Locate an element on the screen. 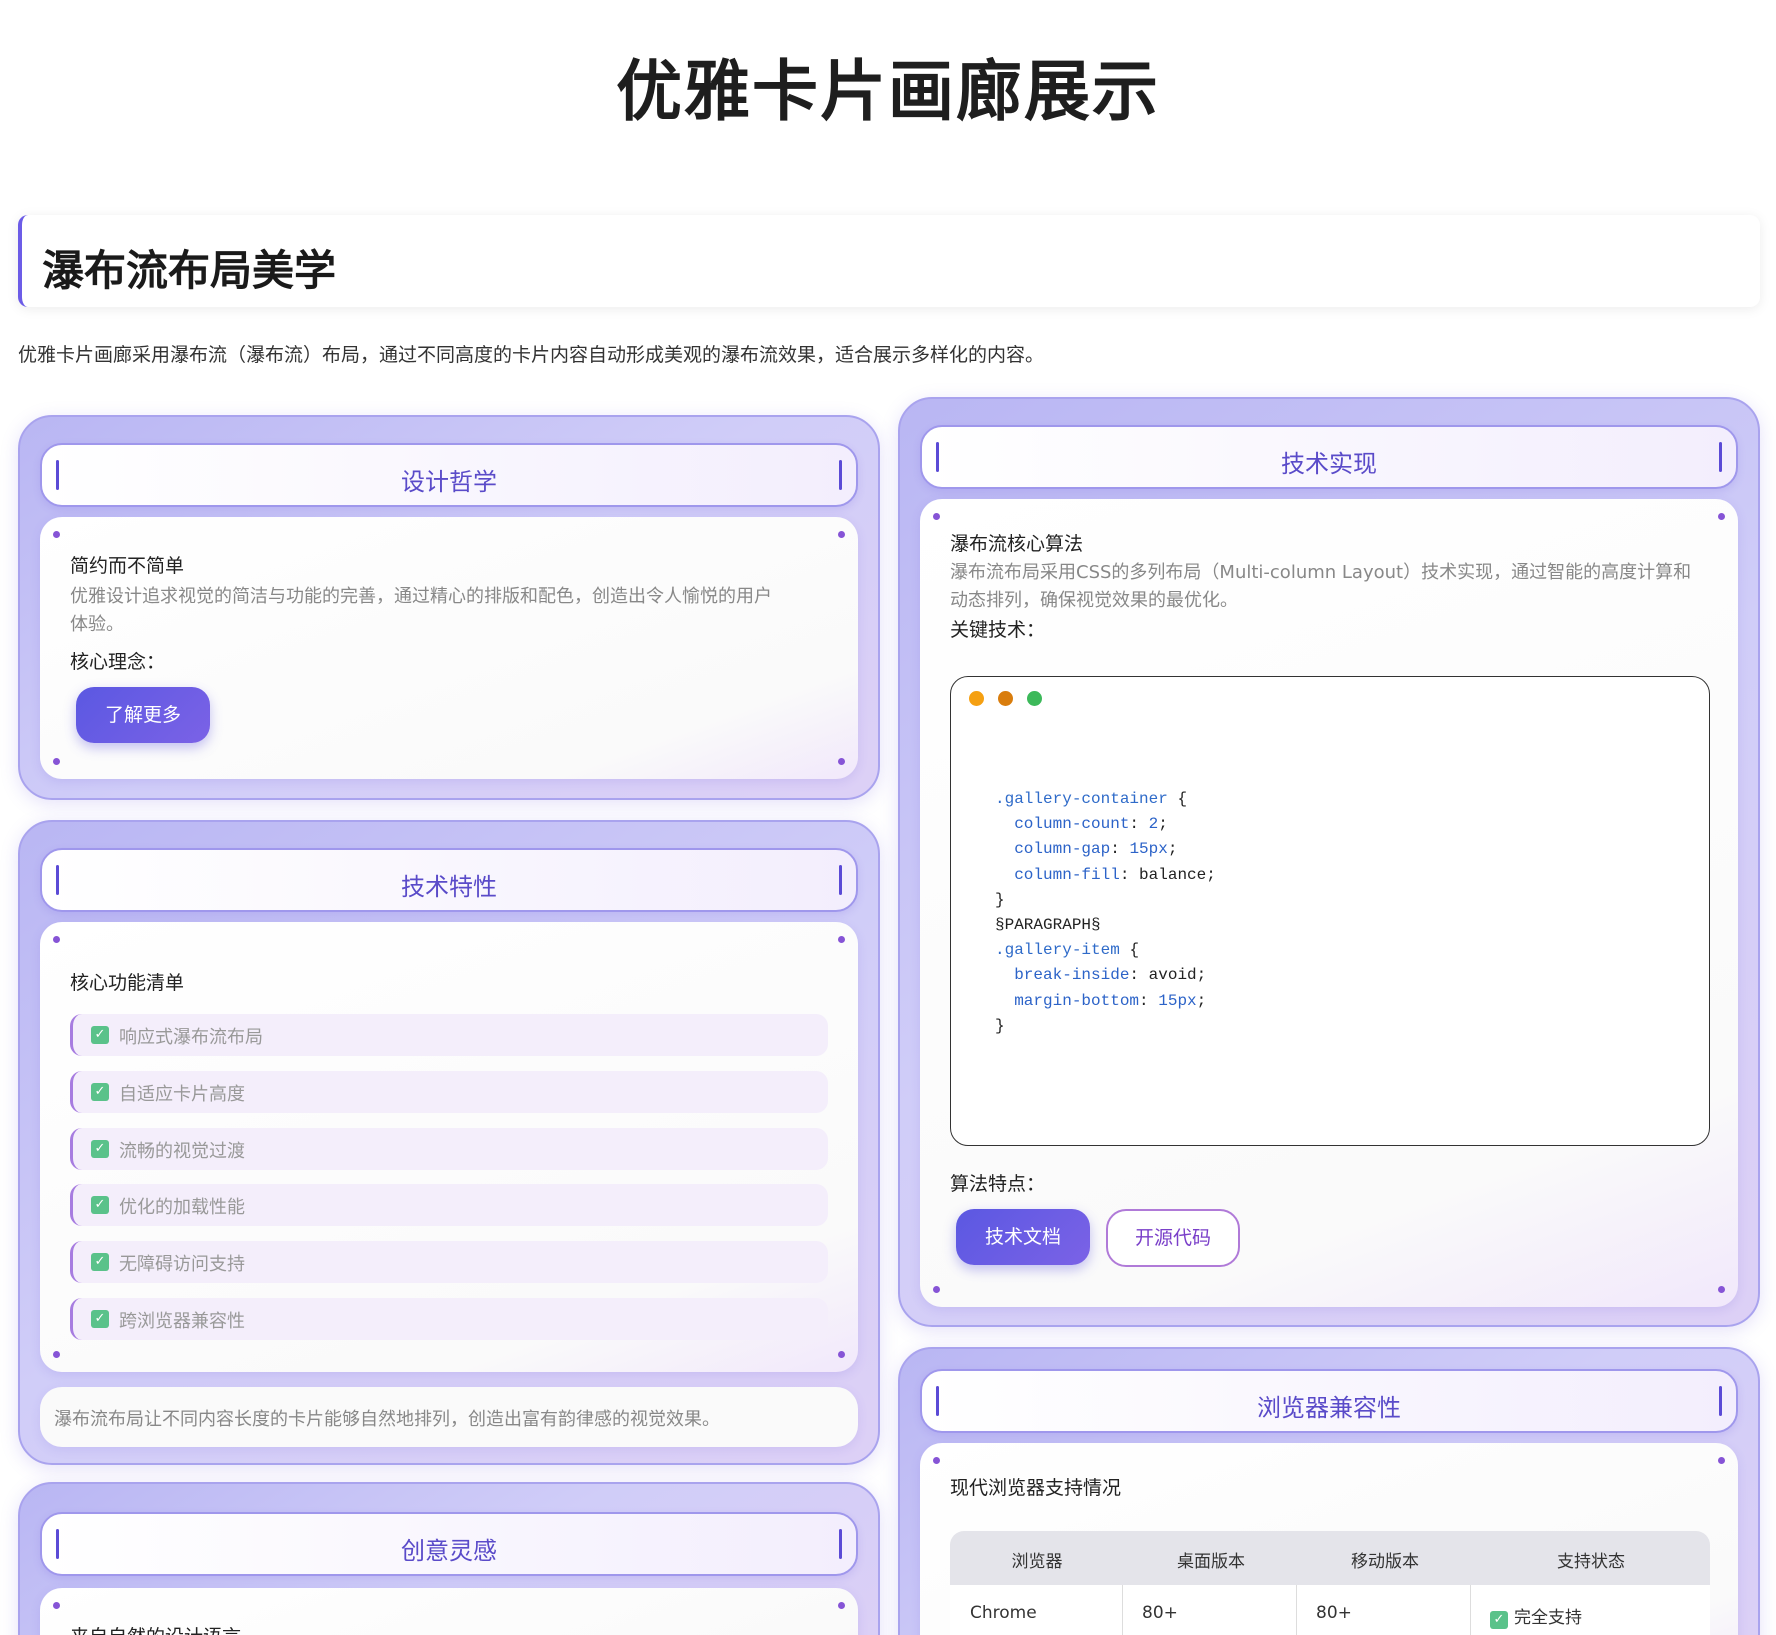  th-mobile: 移动版本 is located at coordinates (1385, 1562).